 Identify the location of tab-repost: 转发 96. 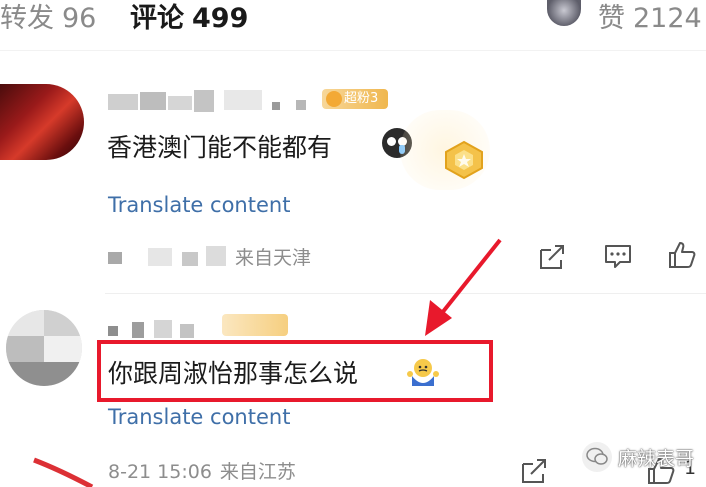
(48, 17).